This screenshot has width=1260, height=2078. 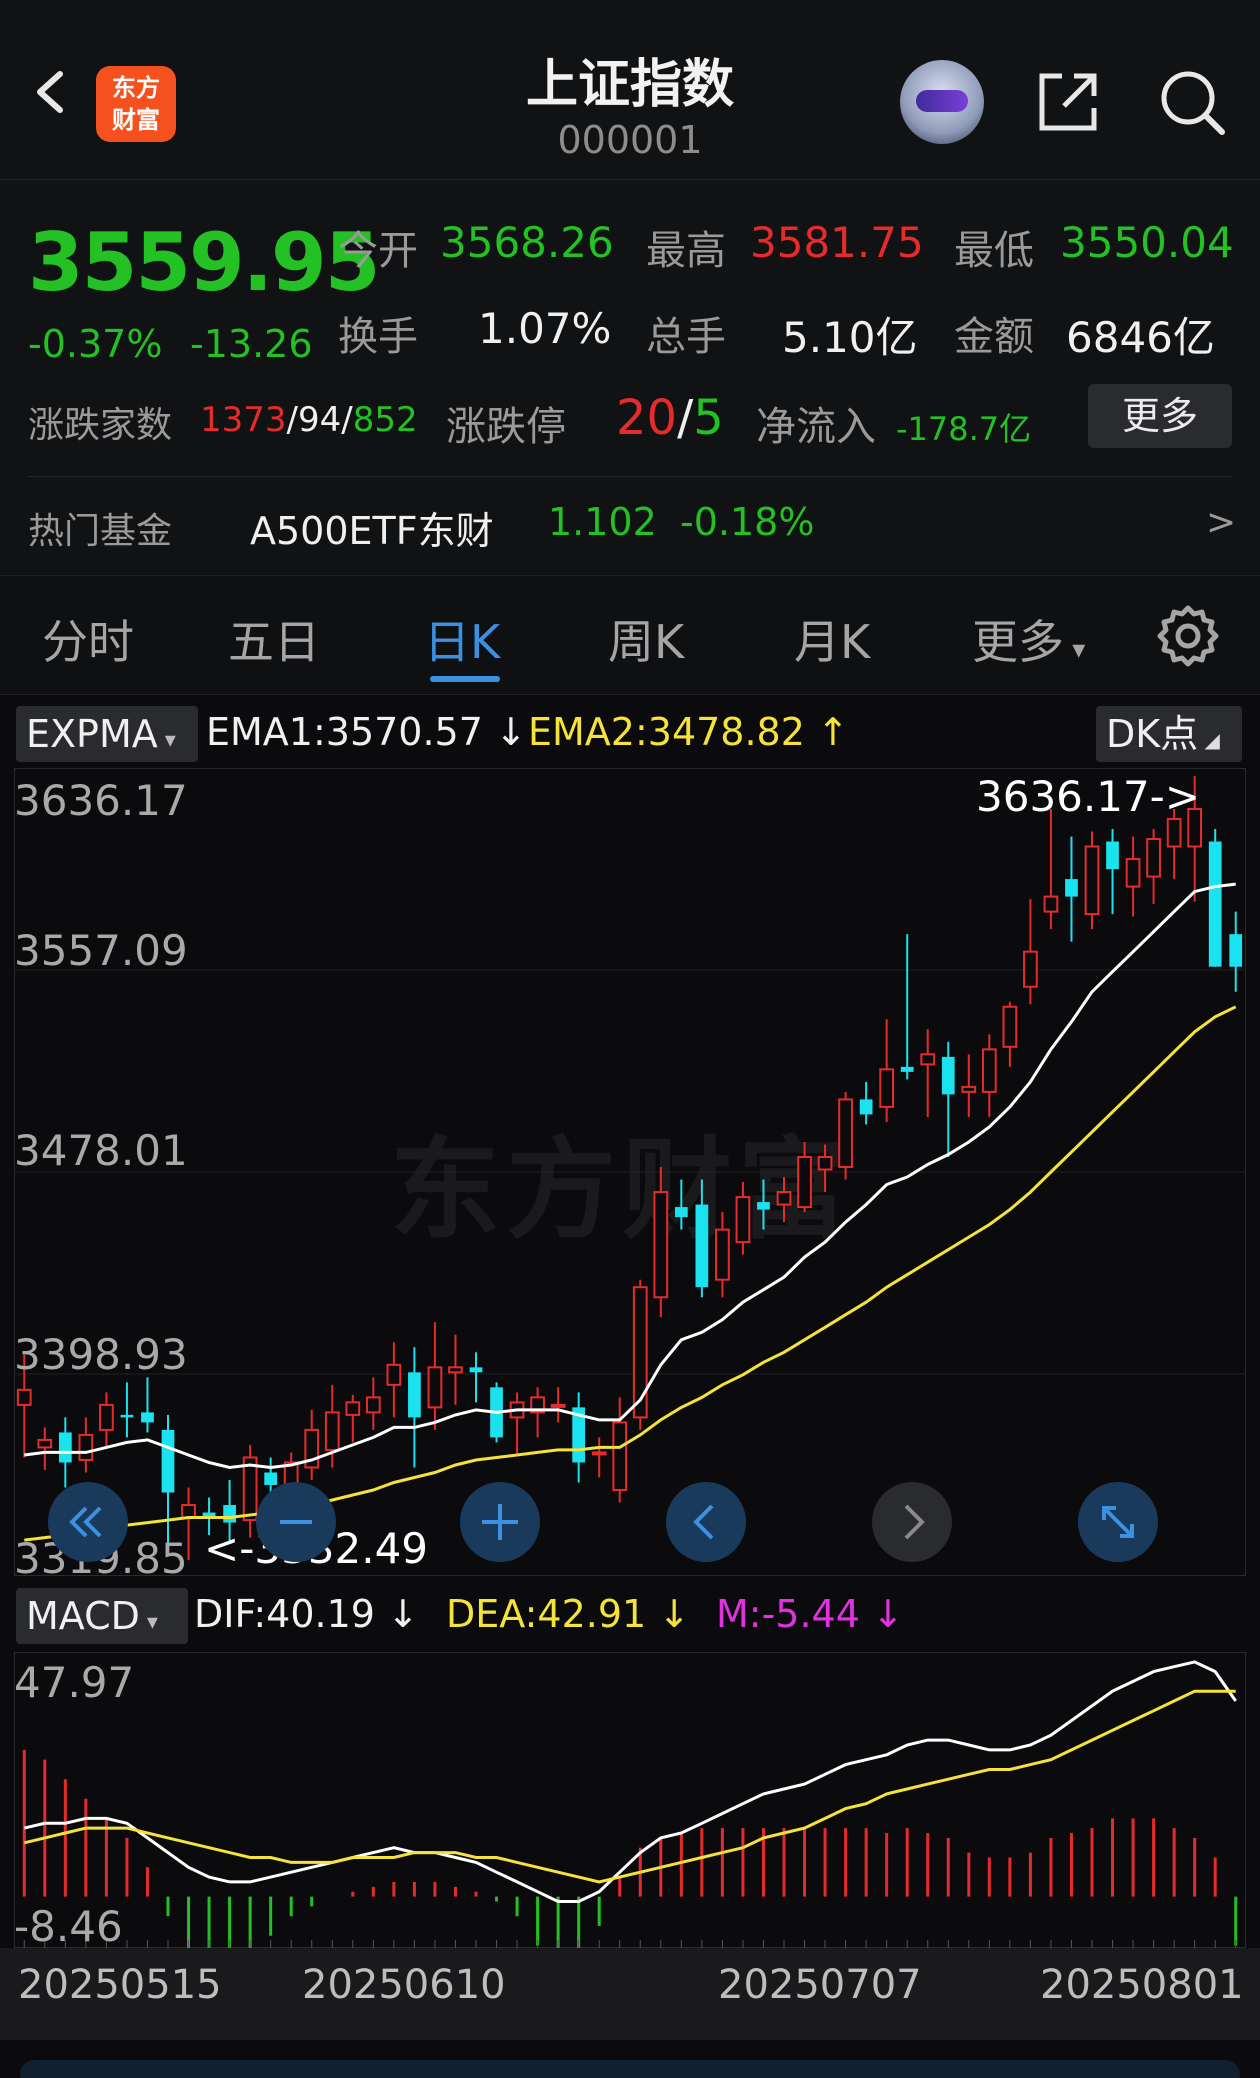 I want to click on gear-icon, so click(x=1188, y=636).